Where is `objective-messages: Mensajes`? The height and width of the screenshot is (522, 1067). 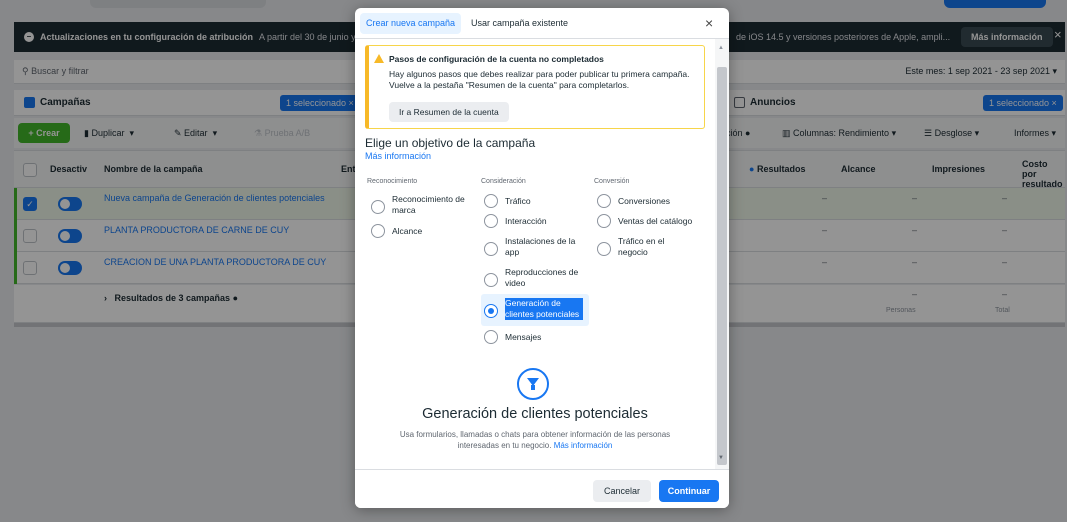
objective-messages: Mensajes is located at coordinates (534, 337).